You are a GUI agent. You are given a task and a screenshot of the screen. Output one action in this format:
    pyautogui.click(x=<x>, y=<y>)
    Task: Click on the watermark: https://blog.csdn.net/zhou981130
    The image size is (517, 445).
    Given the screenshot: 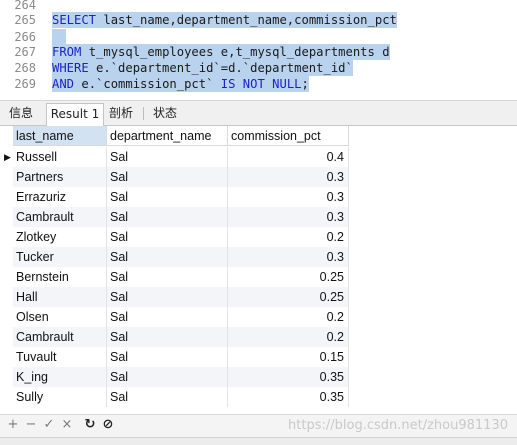 What is the action you would take?
    pyautogui.click(x=398, y=425)
    